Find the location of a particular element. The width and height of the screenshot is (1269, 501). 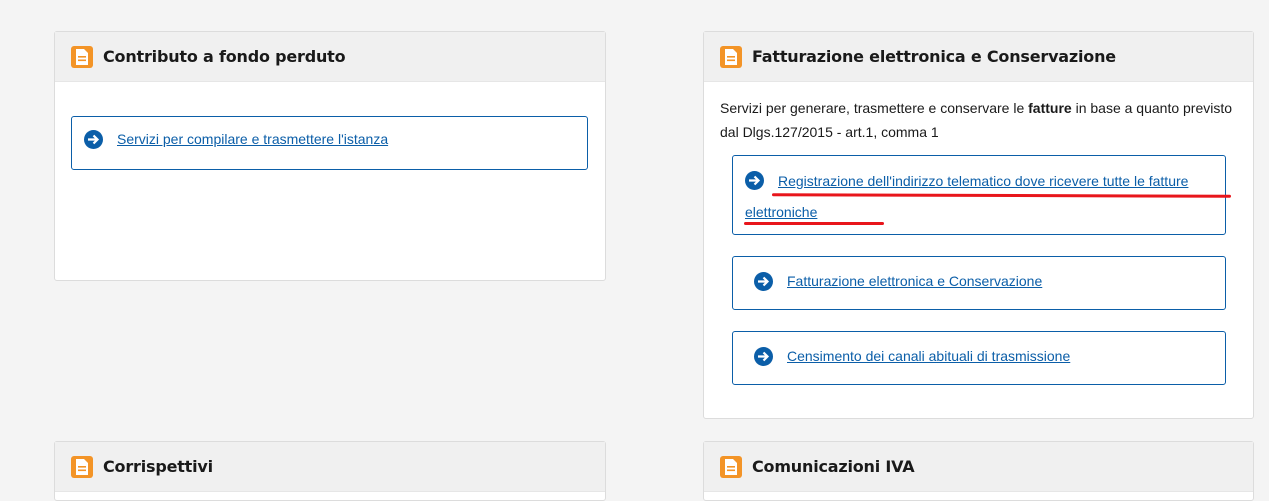

card-header: Contributo a fondo perduto is located at coordinates (330, 57).